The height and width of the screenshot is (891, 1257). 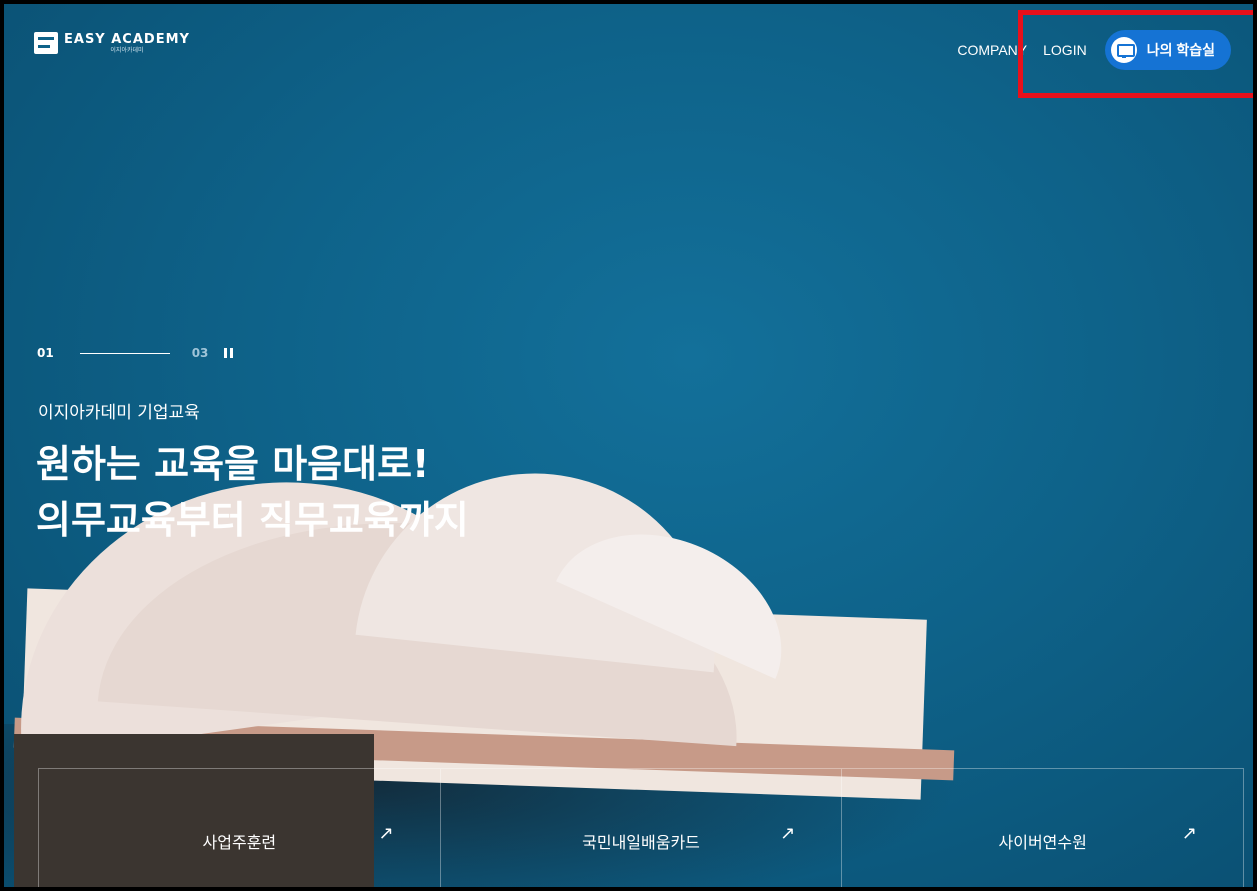 I want to click on slide-pager: 01 03, so click(x=135, y=353).